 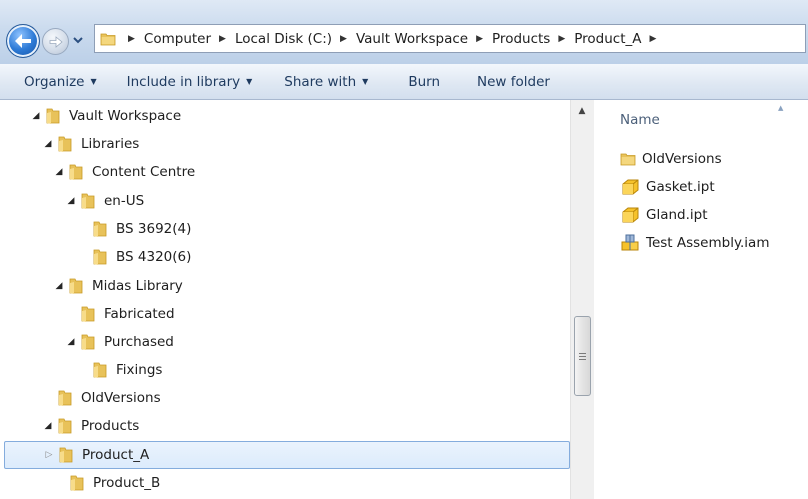 I want to click on breadcrumb-item-computer: ▶ Computer, so click(x=165, y=39).